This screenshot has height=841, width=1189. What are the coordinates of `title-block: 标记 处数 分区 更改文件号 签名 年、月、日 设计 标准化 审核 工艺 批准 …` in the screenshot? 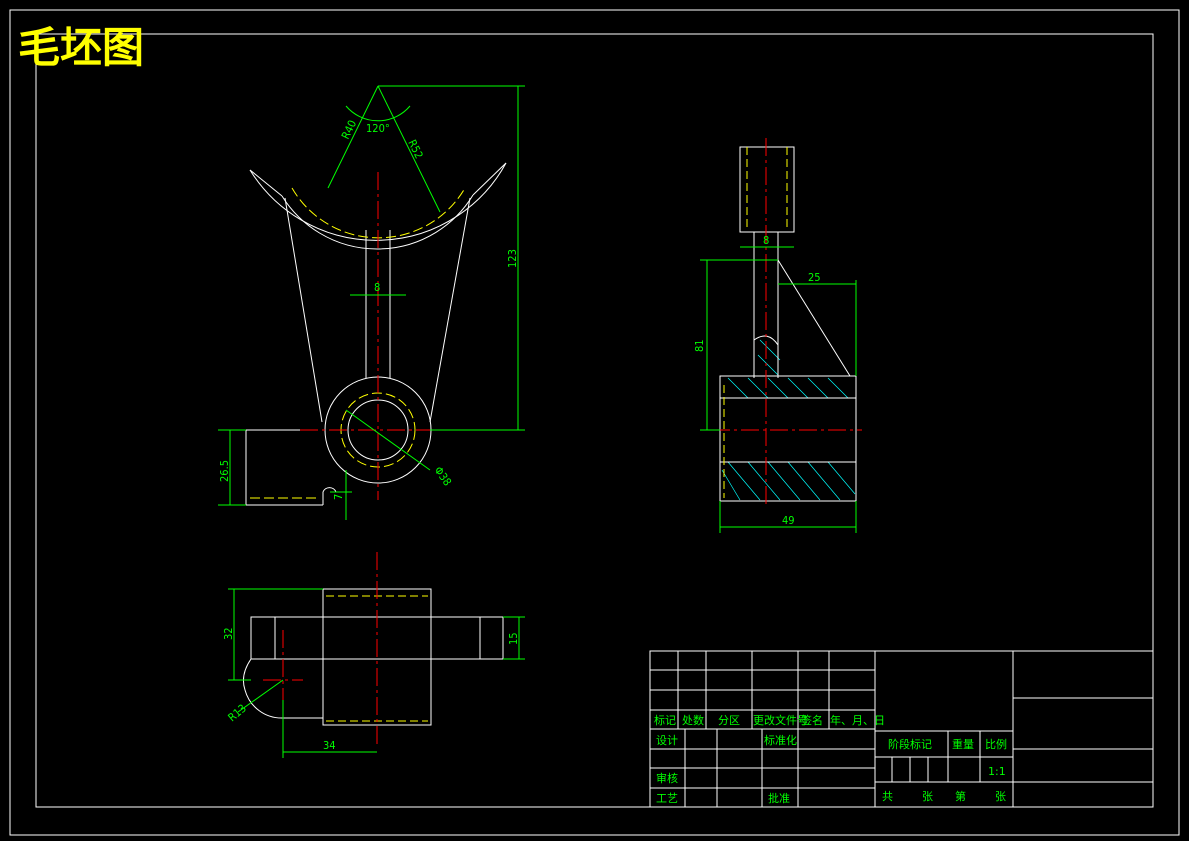 It's located at (901, 729).